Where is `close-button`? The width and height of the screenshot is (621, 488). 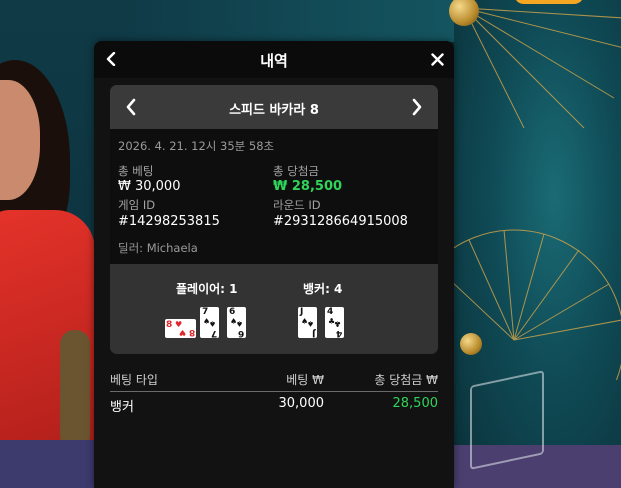
close-button is located at coordinates (437, 59).